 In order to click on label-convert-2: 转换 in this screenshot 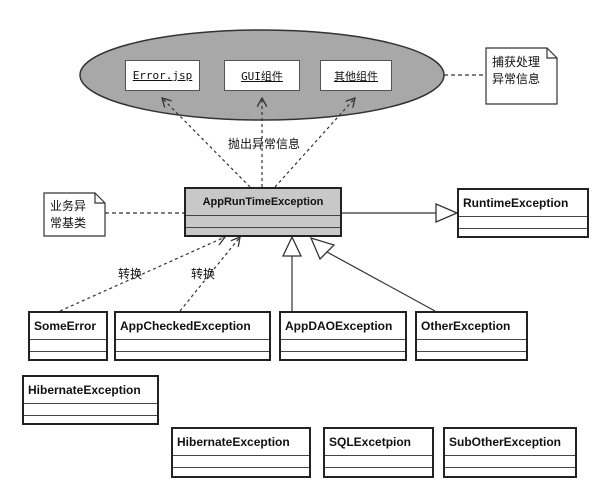, I will do `click(203, 274)`.